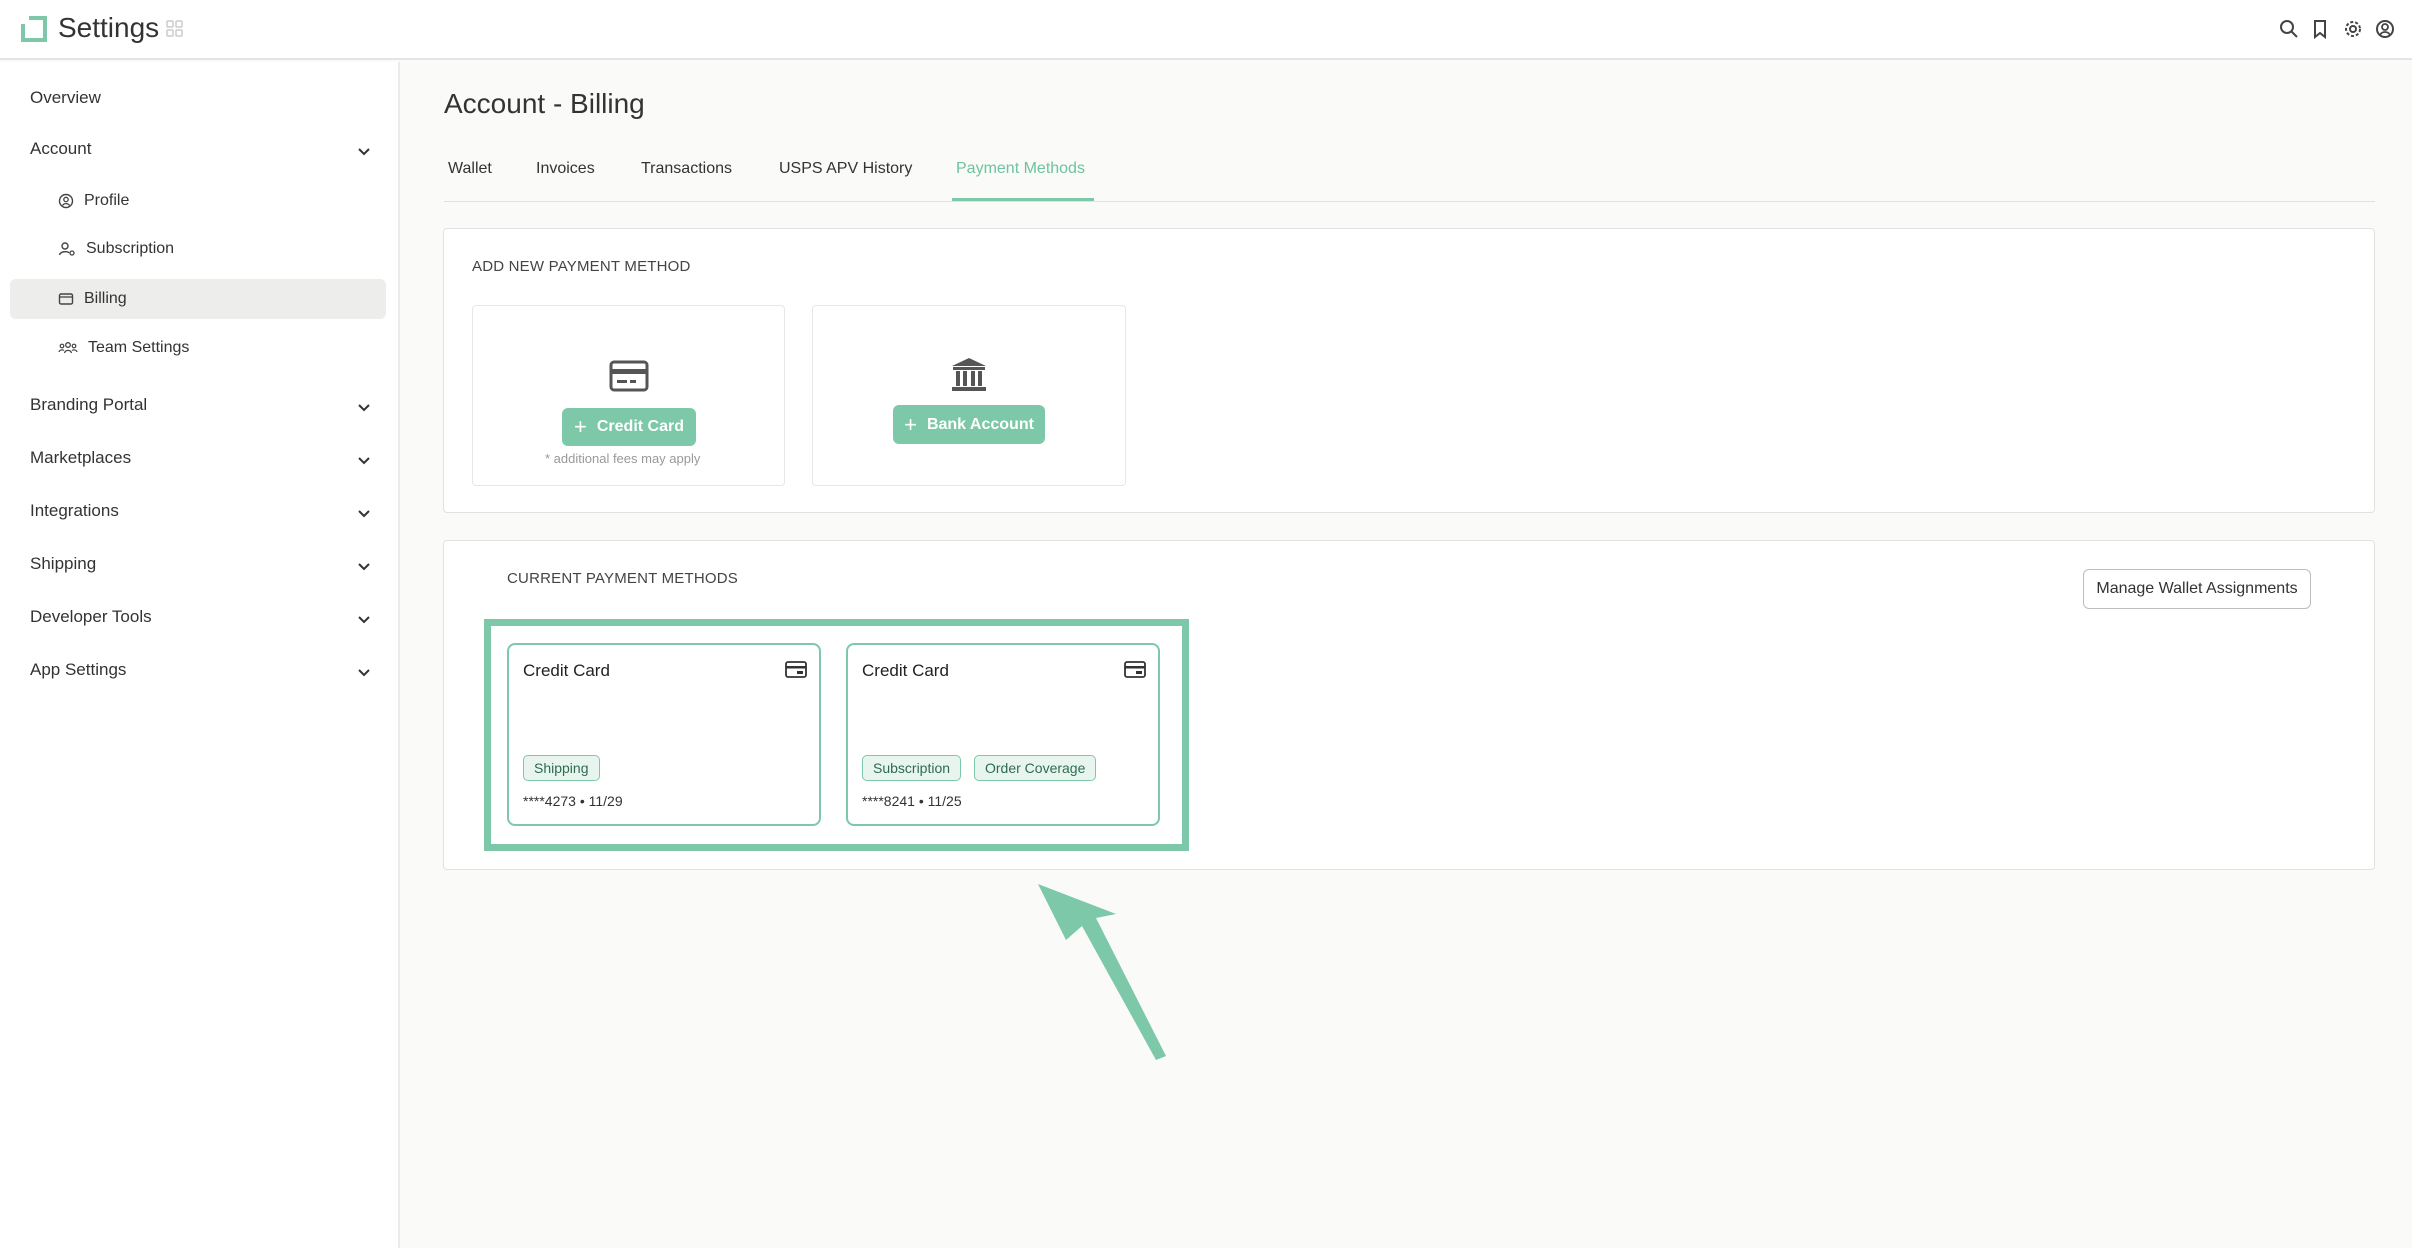 This screenshot has width=2412, height=1248. Describe the element at coordinates (664, 734) in the screenshot. I see `payment-method-card: Credit Card Shipping ****4273 • 11/29` at that location.